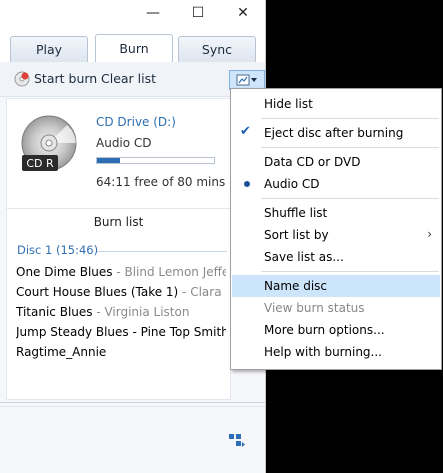 This screenshot has height=473, width=443. I want to click on divider, so click(118, 208).